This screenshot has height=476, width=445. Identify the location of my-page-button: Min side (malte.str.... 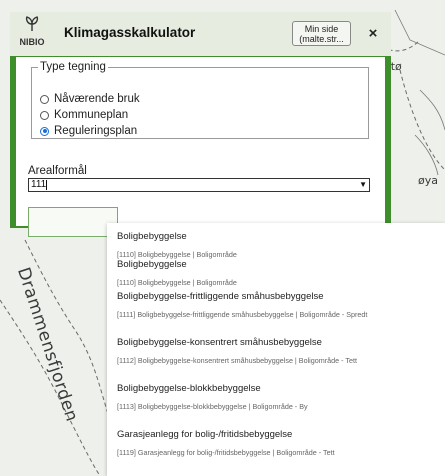
(321, 33).